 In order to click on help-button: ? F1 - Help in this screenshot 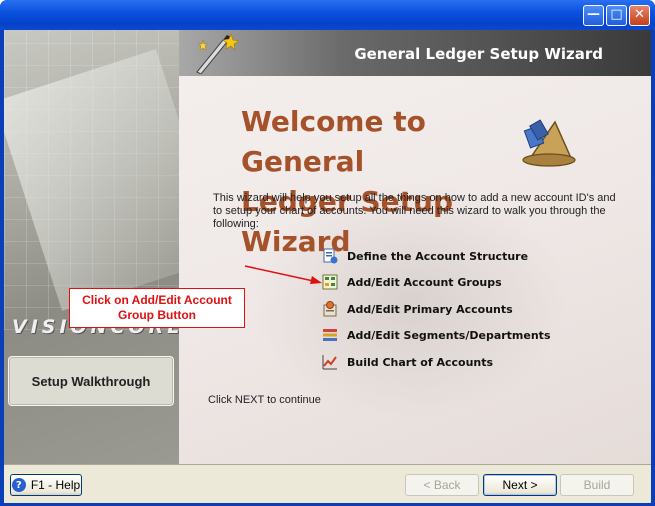, I will do `click(46, 485)`.